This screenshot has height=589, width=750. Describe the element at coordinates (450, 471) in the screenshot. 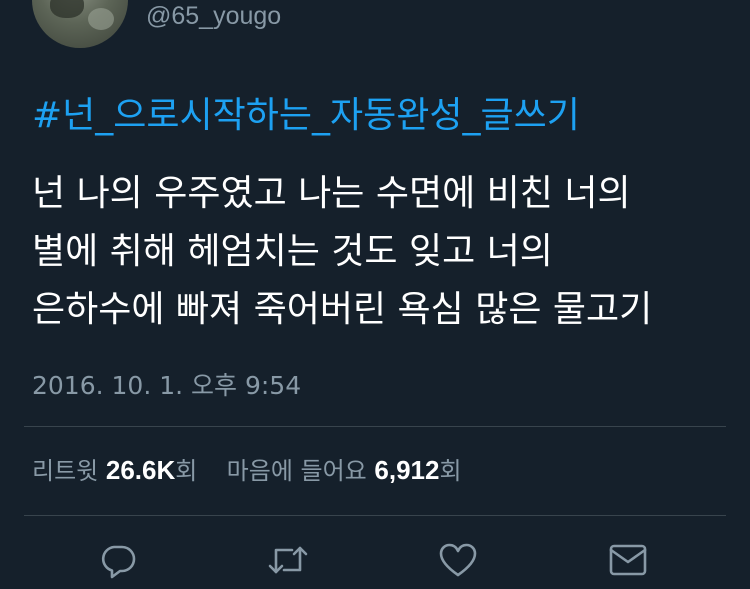

I see `likes-unit: 회` at that location.